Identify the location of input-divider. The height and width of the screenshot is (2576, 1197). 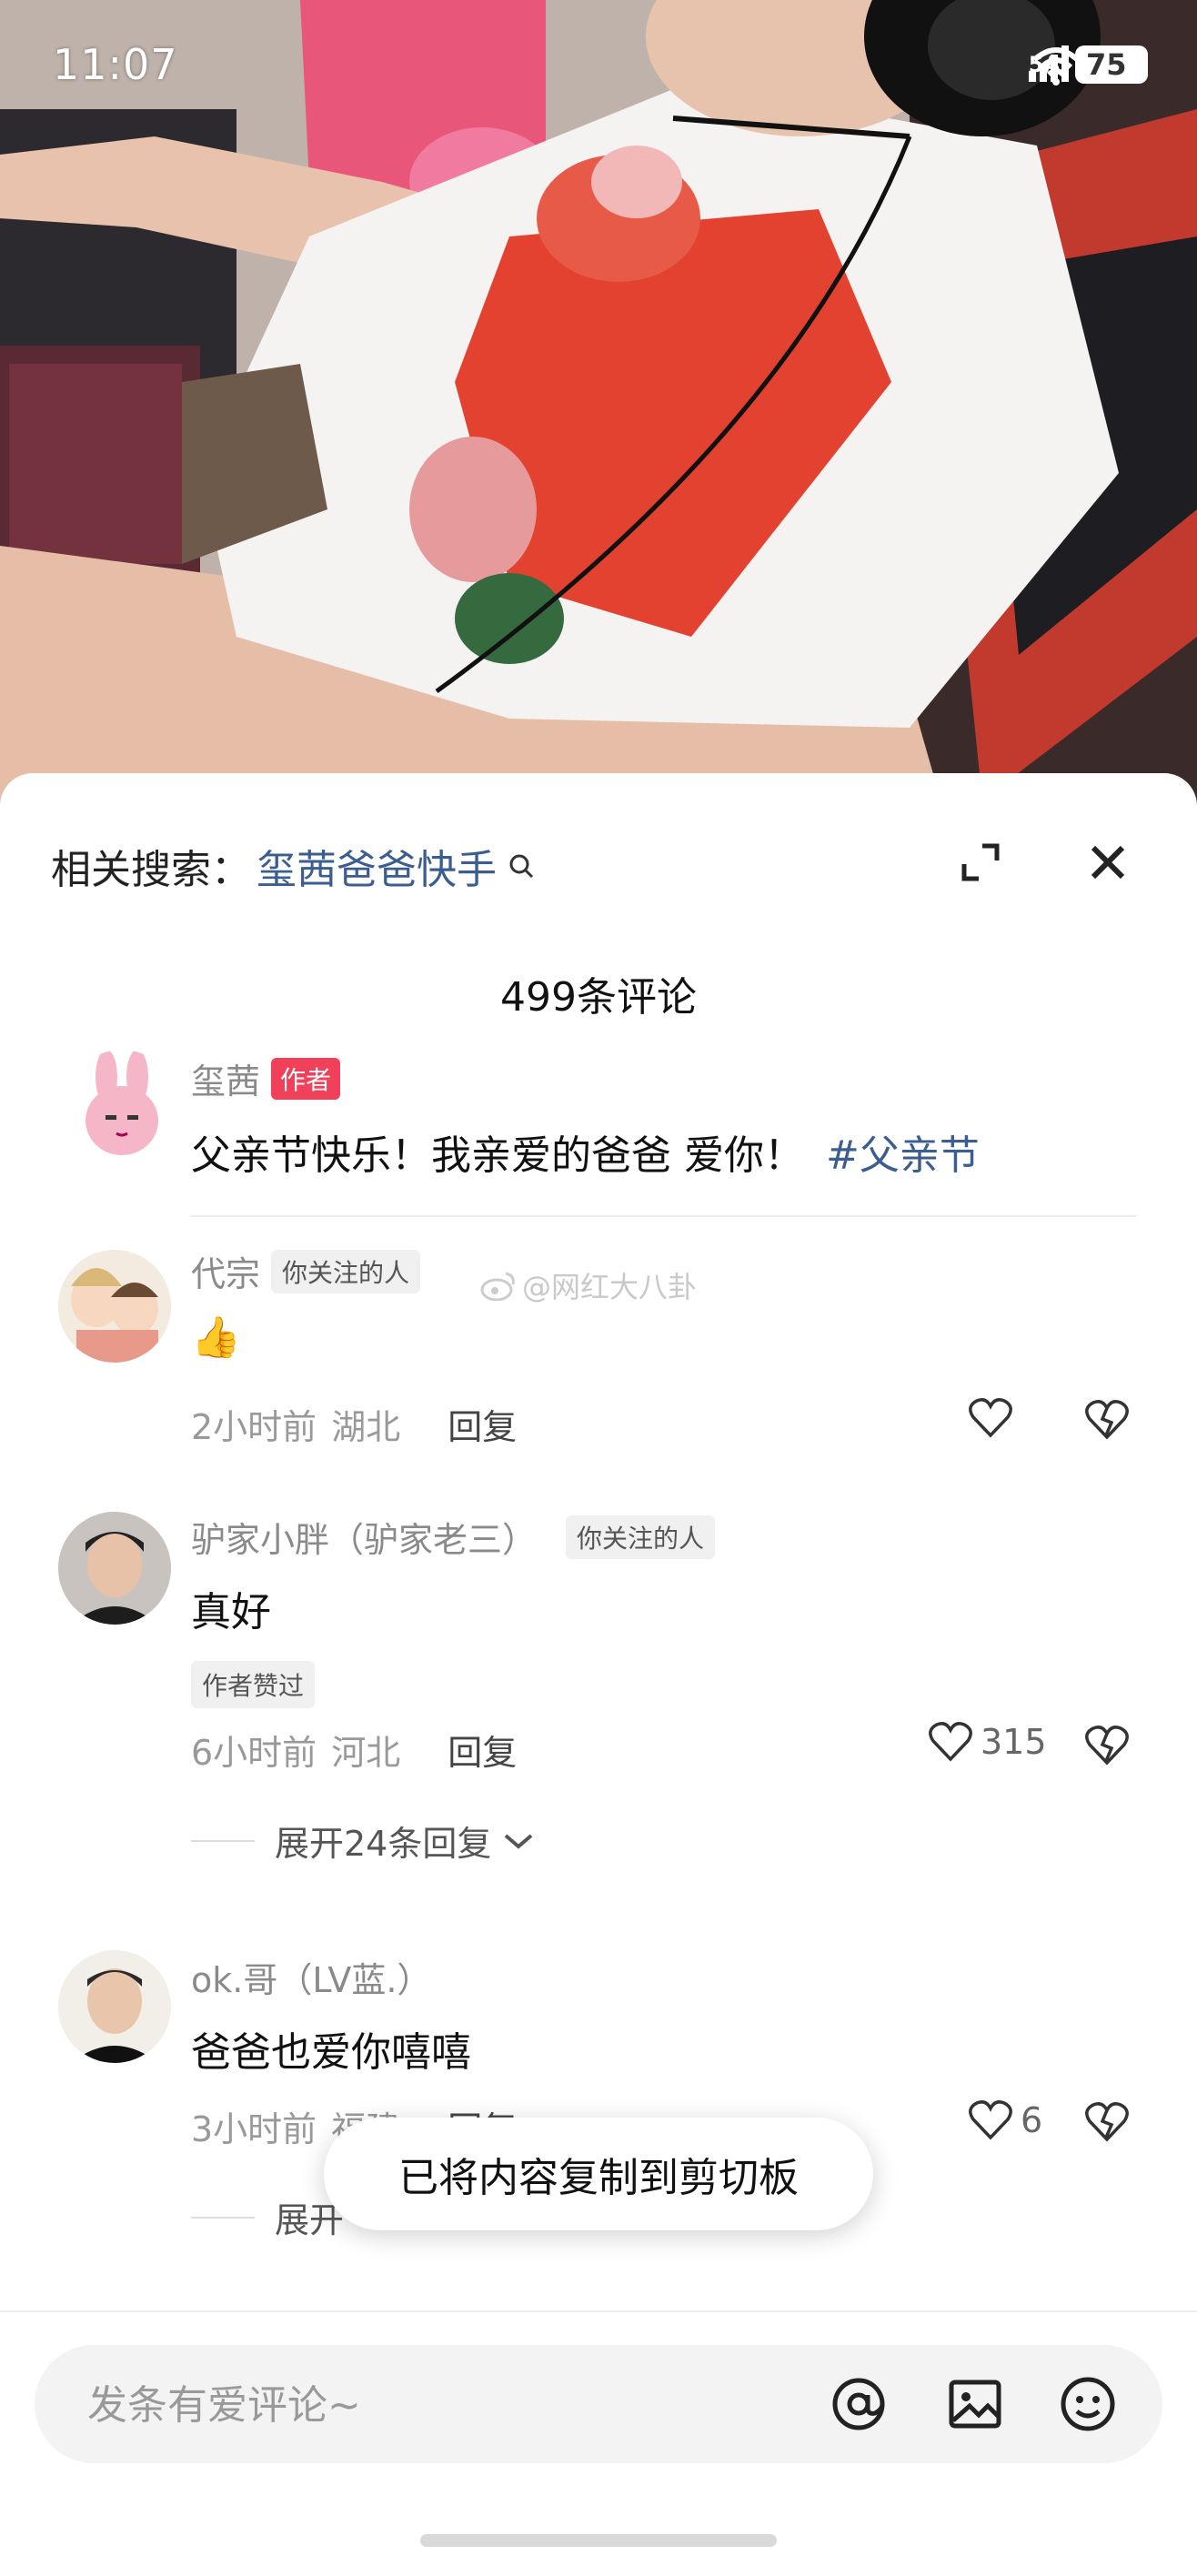
(598, 2311).